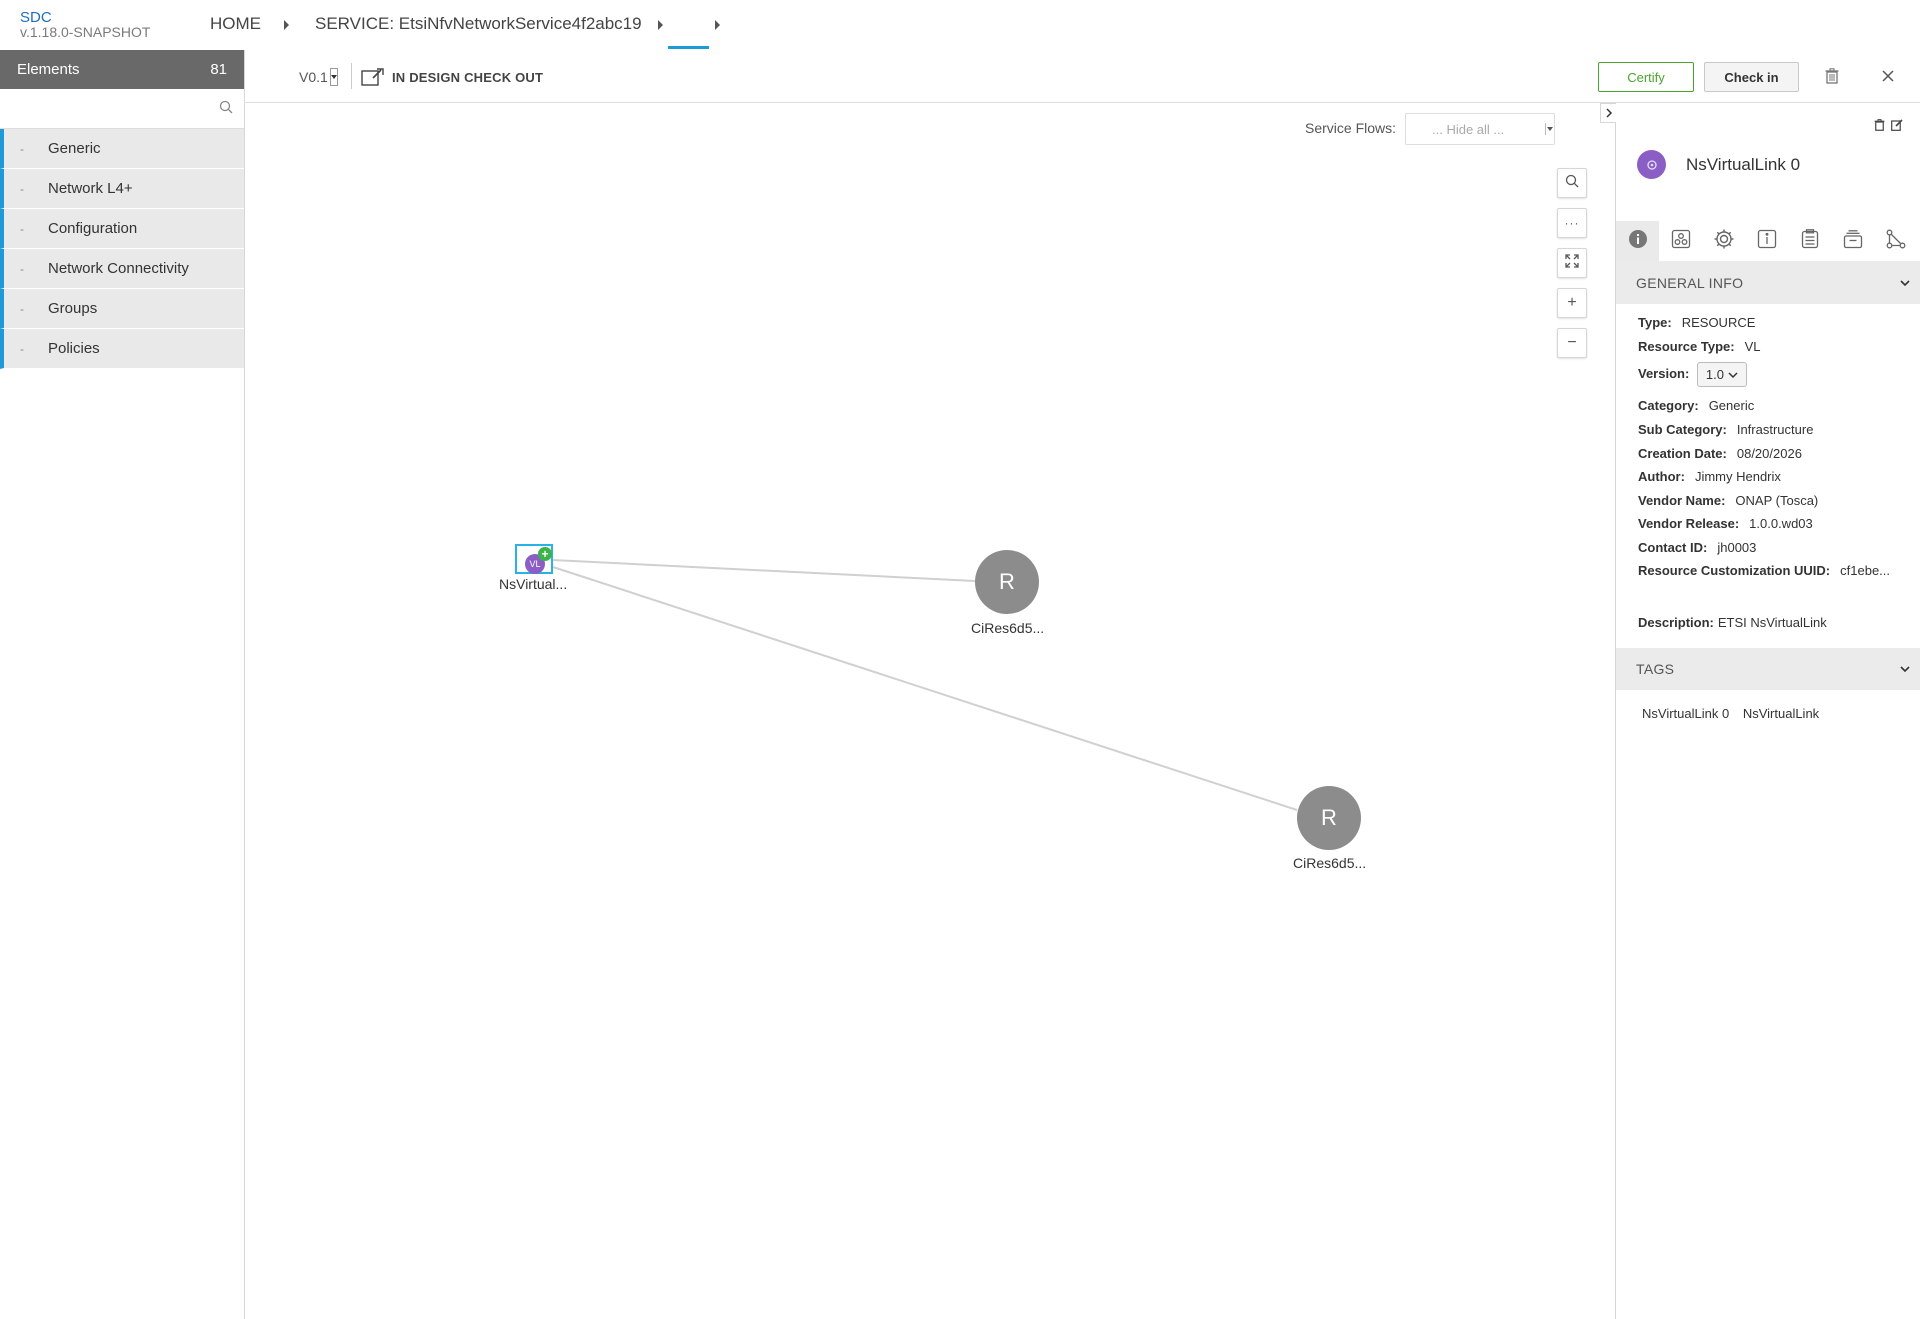 The width and height of the screenshot is (1920, 1319). What do you see at coordinates (1686, 346) in the screenshot?
I see `field-label: Resource Type:` at bounding box center [1686, 346].